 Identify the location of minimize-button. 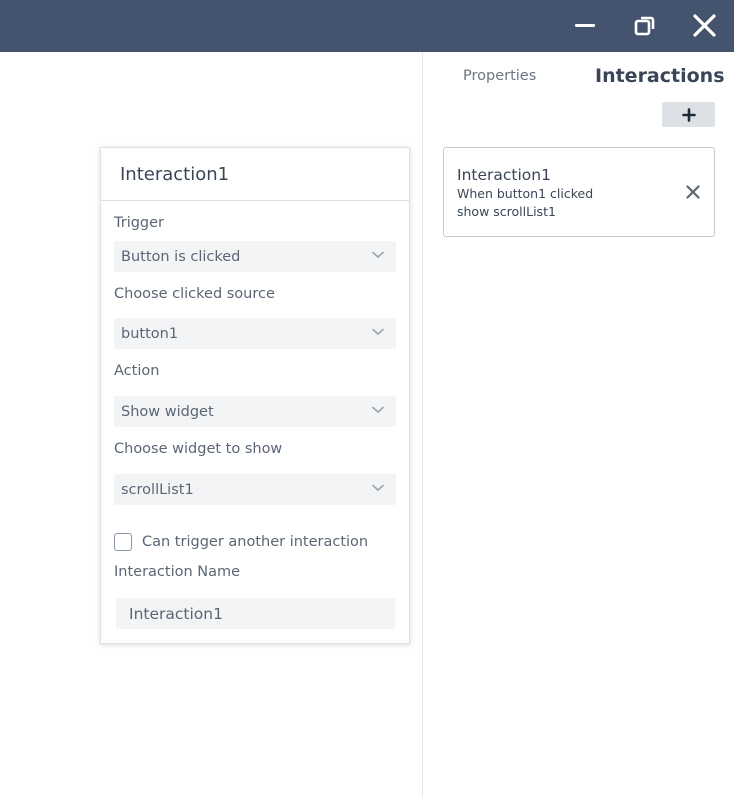
(585, 26).